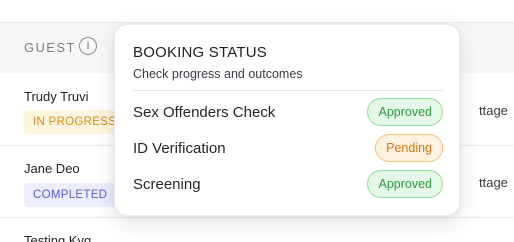  I want to click on check-row: ID Verification Pending, so click(288, 149).